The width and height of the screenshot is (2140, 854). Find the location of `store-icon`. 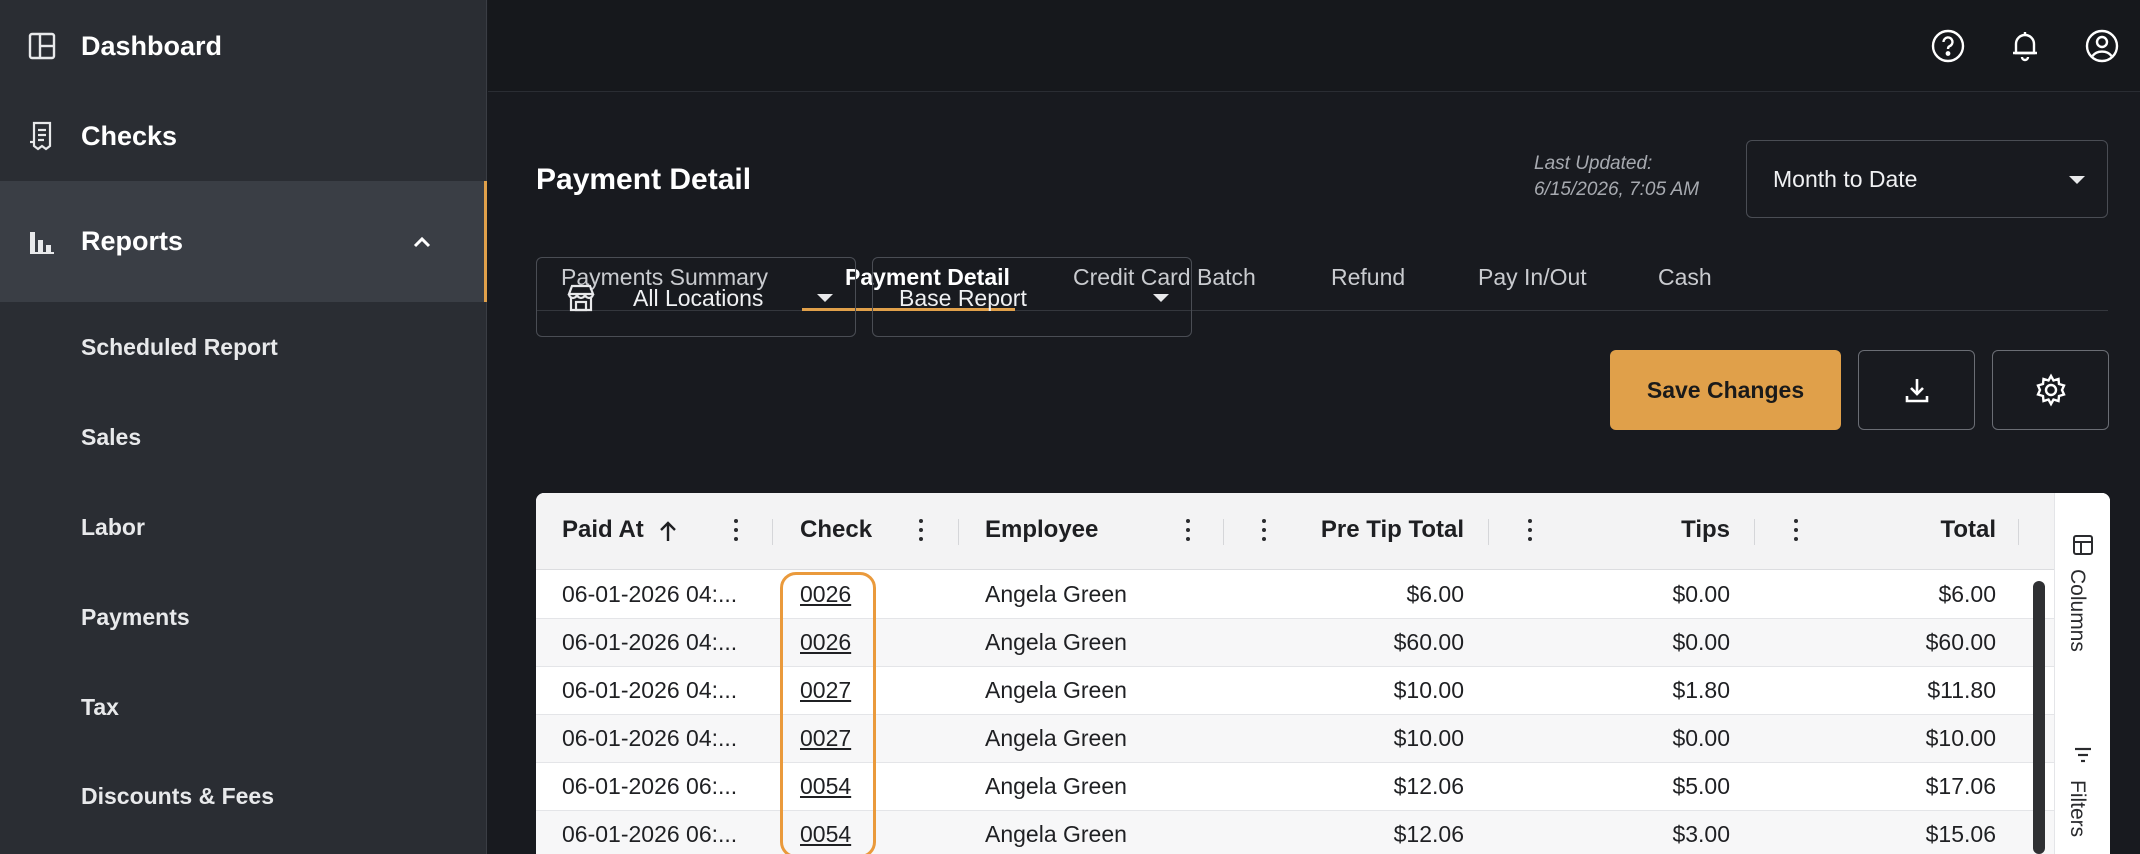

store-icon is located at coordinates (581, 298).